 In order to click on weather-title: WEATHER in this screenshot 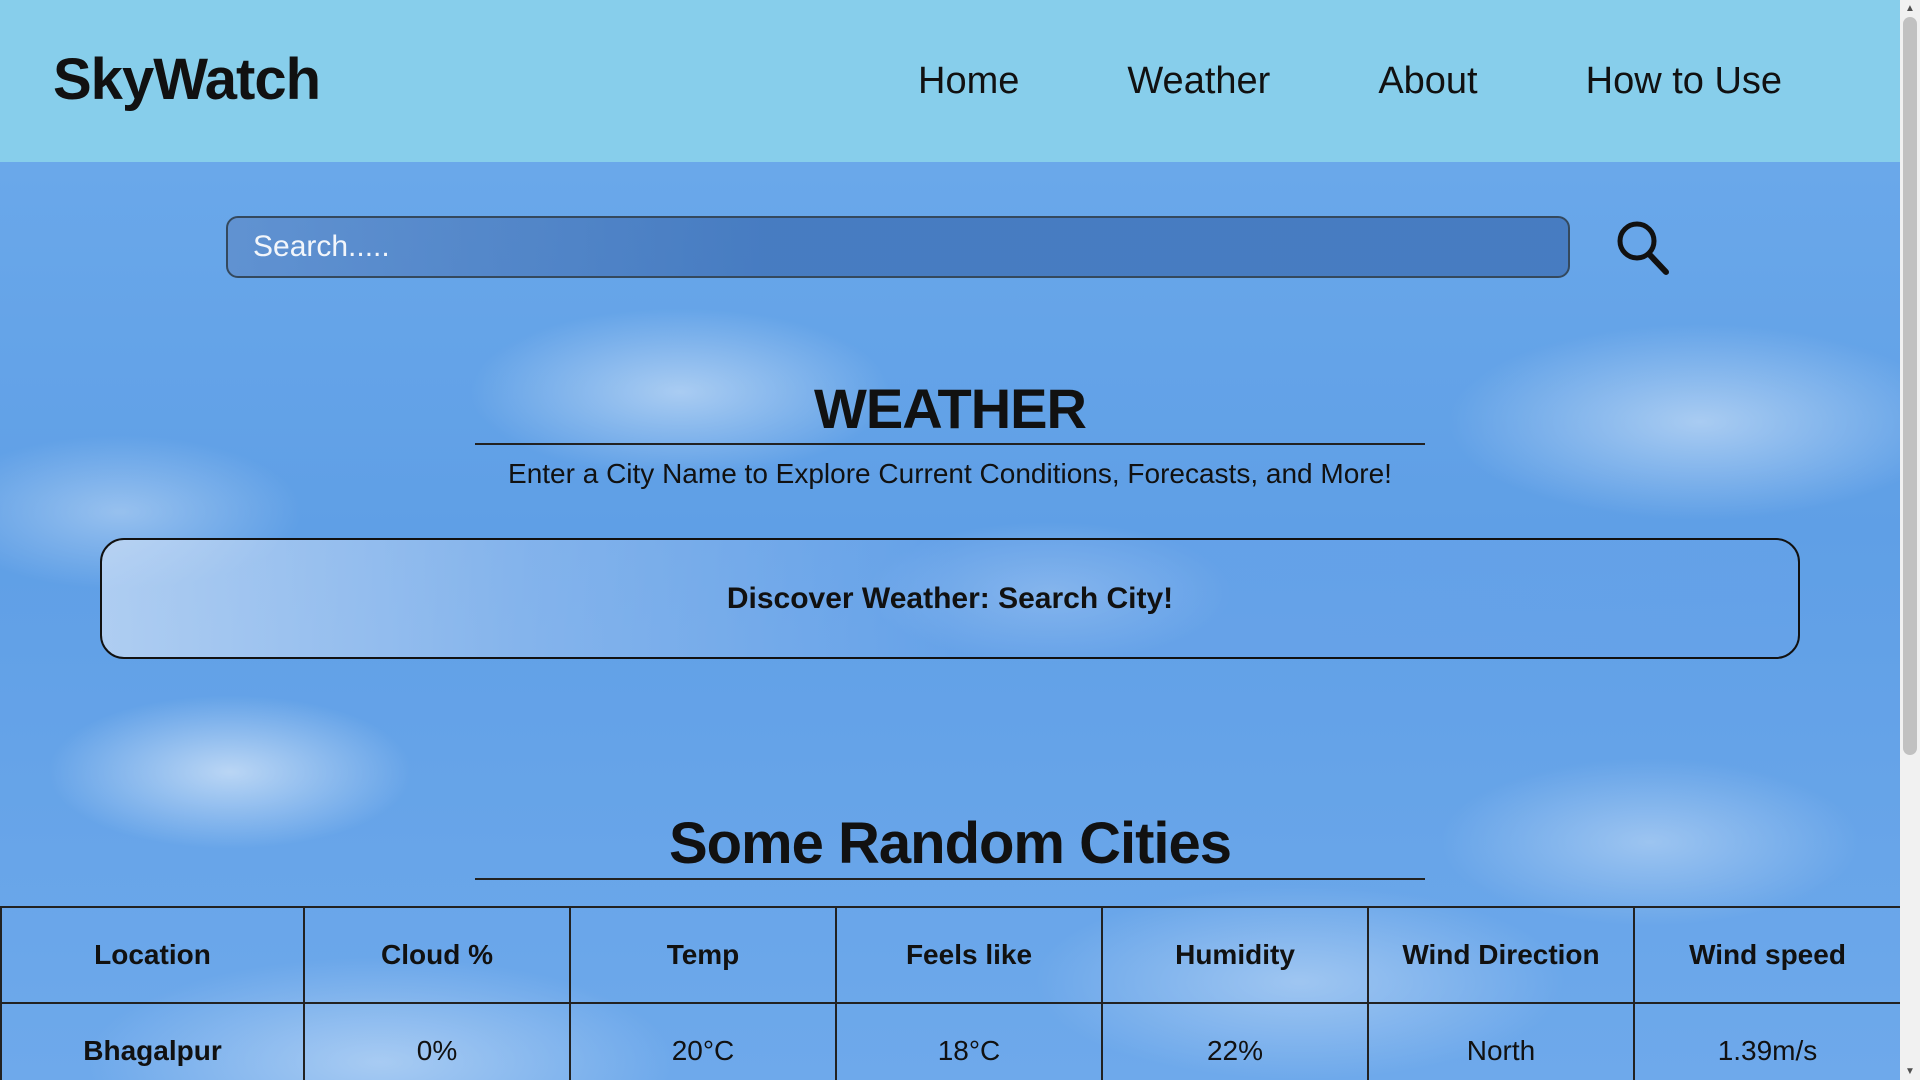, I will do `click(950, 408)`.